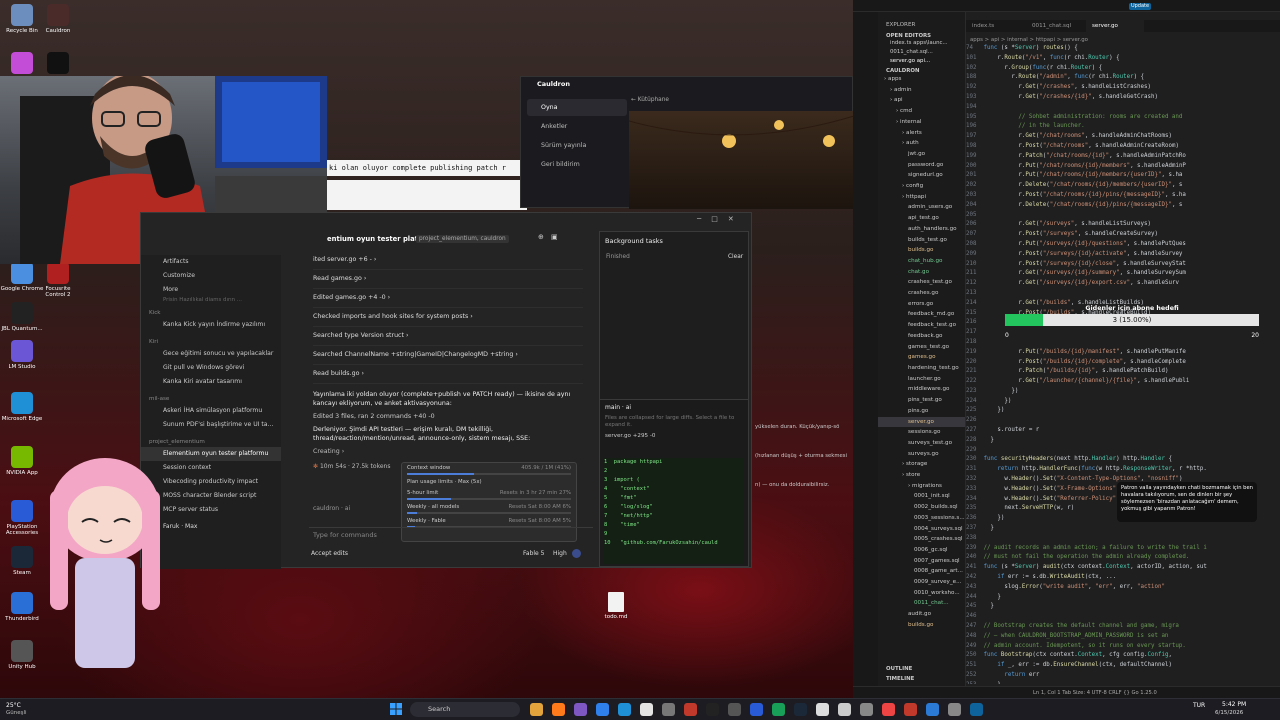 Image resolution: width=1280 pixels, height=720 pixels. Describe the element at coordinates (58, 64) in the screenshot. I see `desktop-icon` at that location.